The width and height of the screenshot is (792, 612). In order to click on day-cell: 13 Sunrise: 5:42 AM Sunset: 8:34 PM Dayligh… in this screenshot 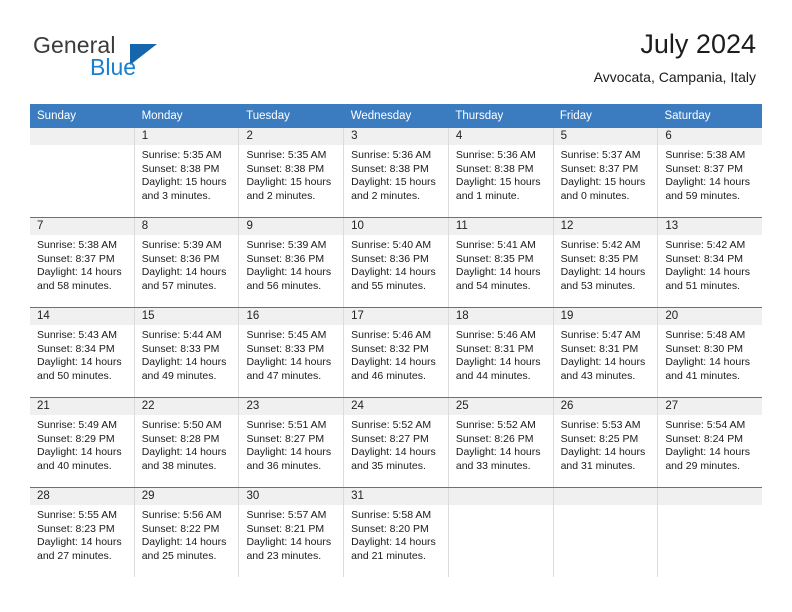, I will do `click(710, 262)`.